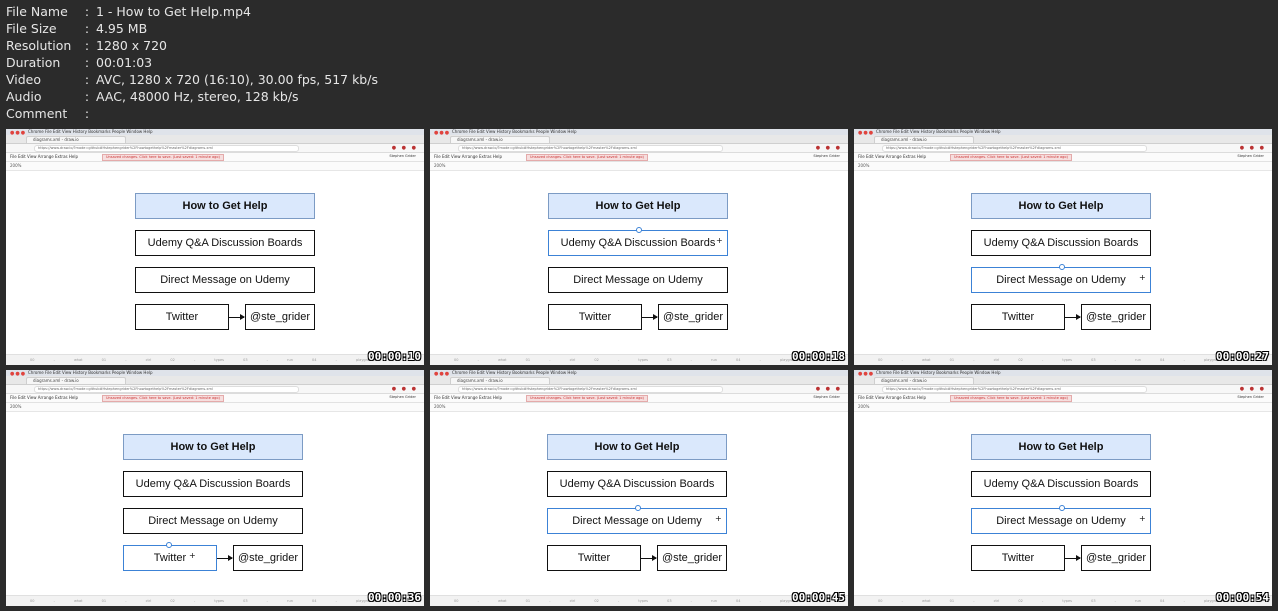 The image size is (1278, 611). What do you see at coordinates (826, 397) in the screenshot?
I see `user-name: Stephen Grider` at bounding box center [826, 397].